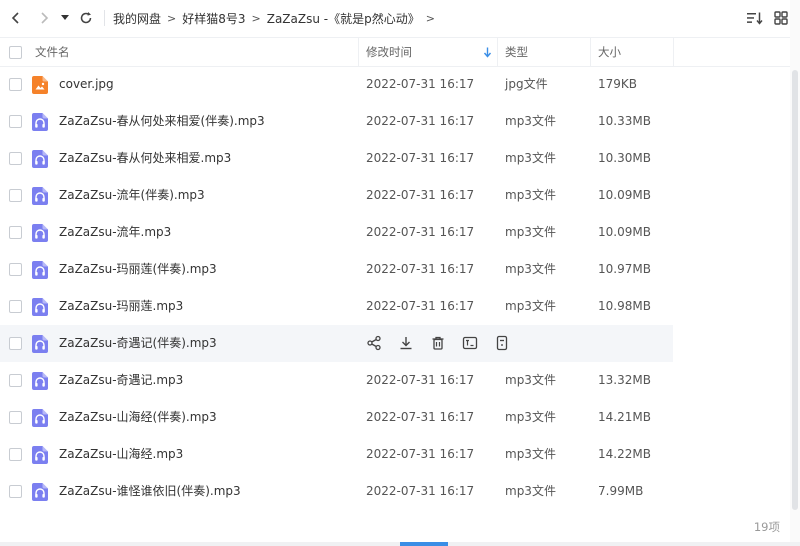 Image resolution: width=800 pixels, height=546 pixels. What do you see at coordinates (395, 343) in the screenshot?
I see `table-row: ZaZaZsu-奇遇记(伴奏).mp3` at bounding box center [395, 343].